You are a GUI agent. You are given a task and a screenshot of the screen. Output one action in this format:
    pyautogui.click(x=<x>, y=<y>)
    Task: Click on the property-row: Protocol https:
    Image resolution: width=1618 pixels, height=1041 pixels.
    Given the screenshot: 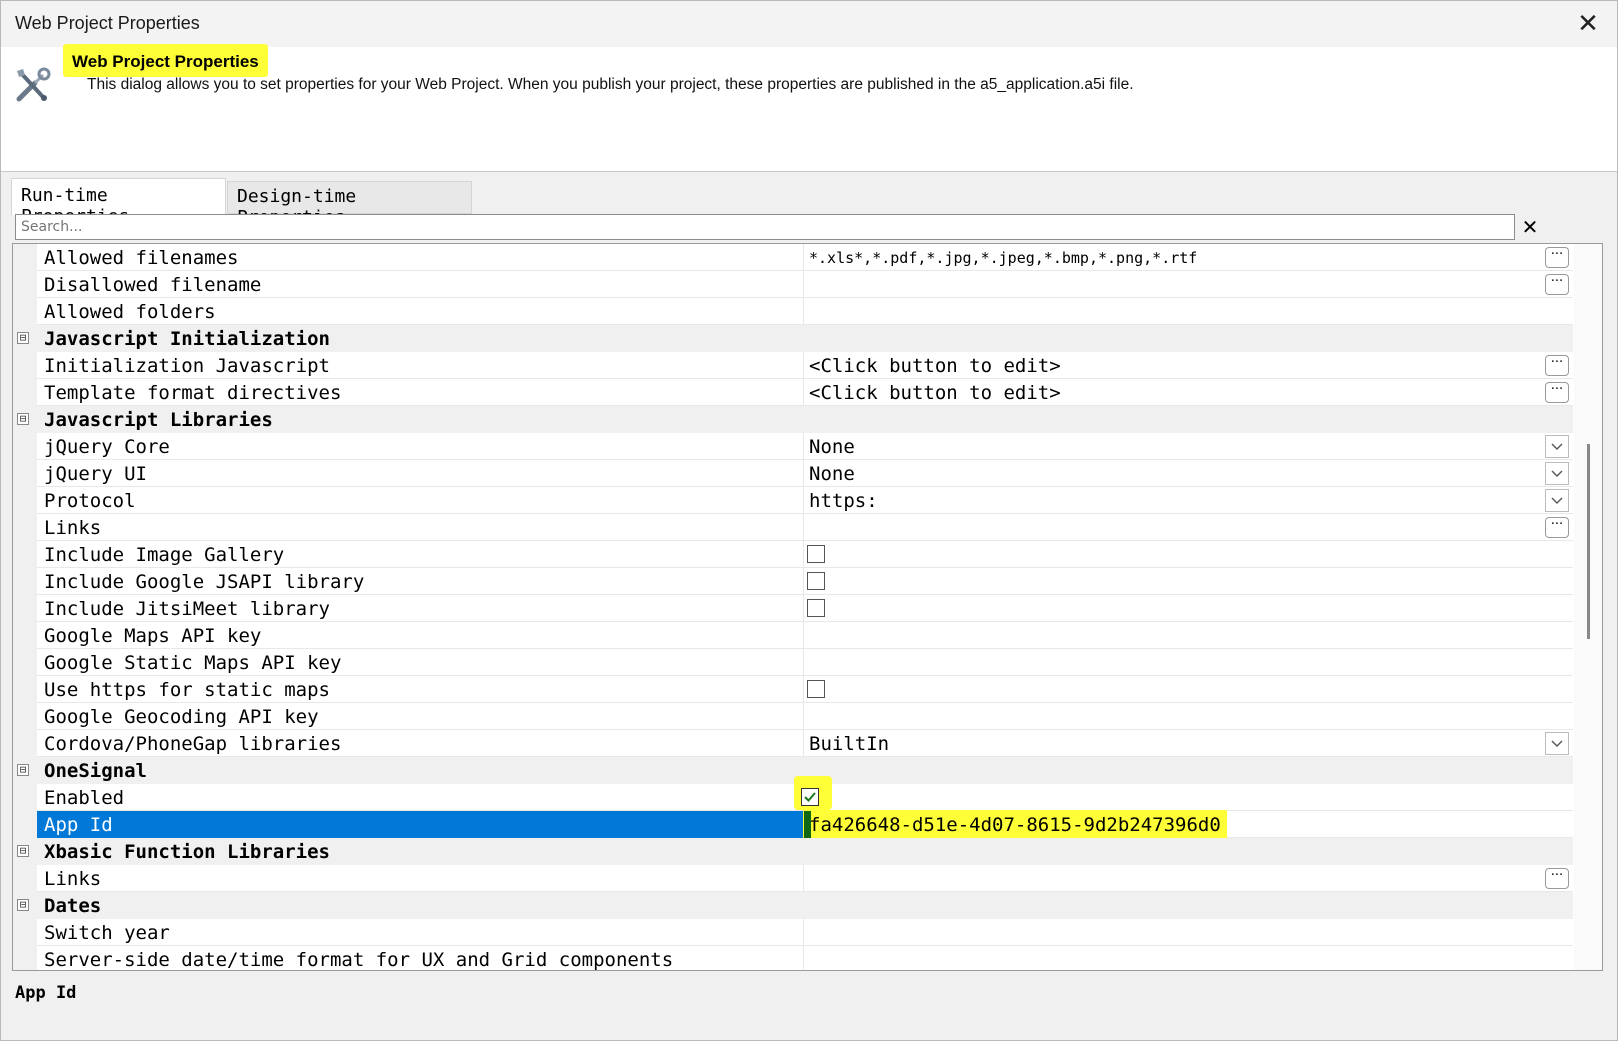 What is the action you would take?
    pyautogui.click(x=793, y=500)
    